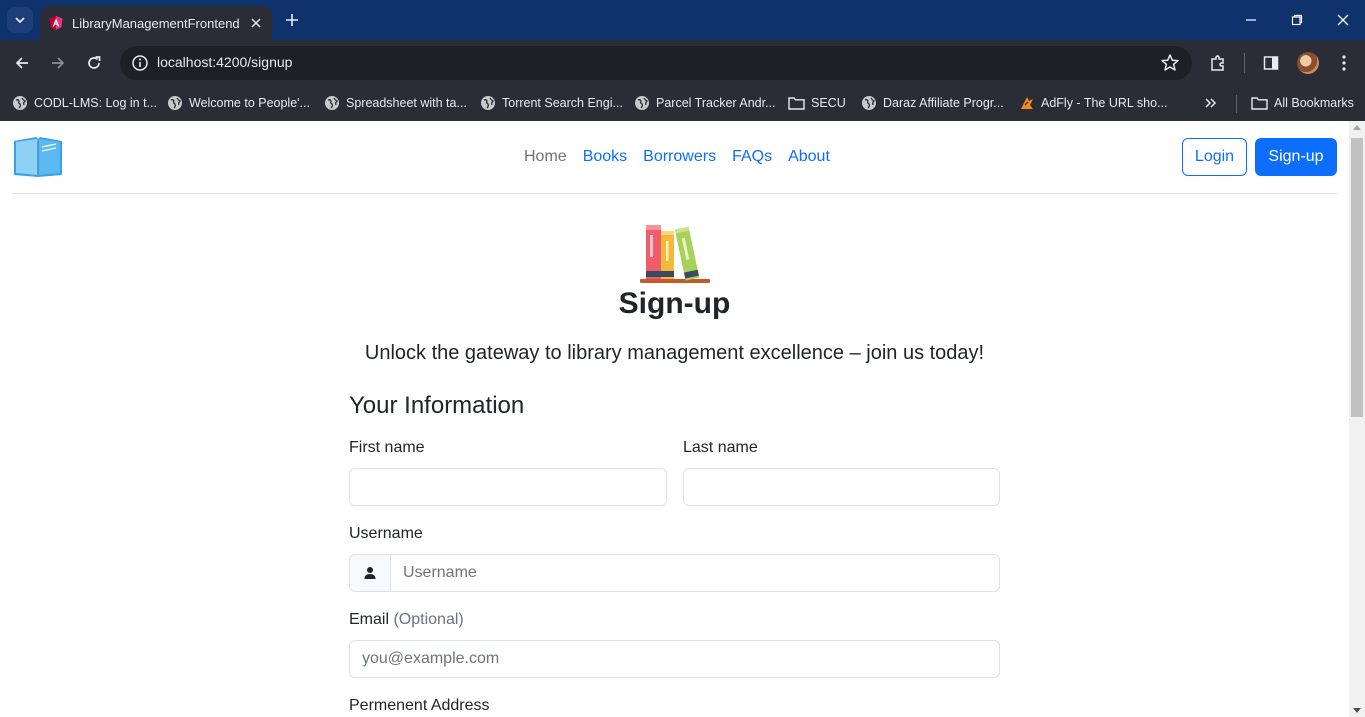  I want to click on user-icon, so click(370, 573).